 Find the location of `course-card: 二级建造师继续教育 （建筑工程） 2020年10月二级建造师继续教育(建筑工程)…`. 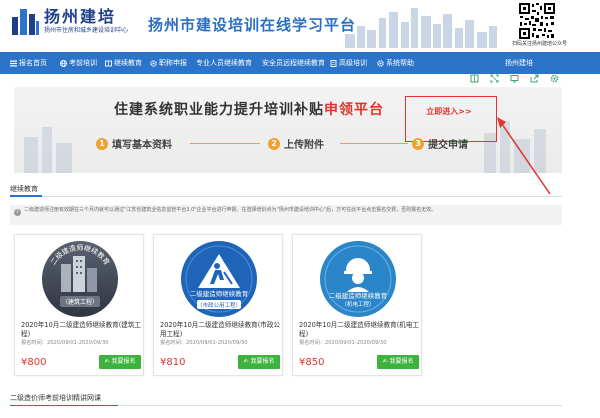

course-card: 二级建造师继续教育 （建筑工程） 2020年10月二级建造师继续教育(建筑工程)… is located at coordinates (79, 305).